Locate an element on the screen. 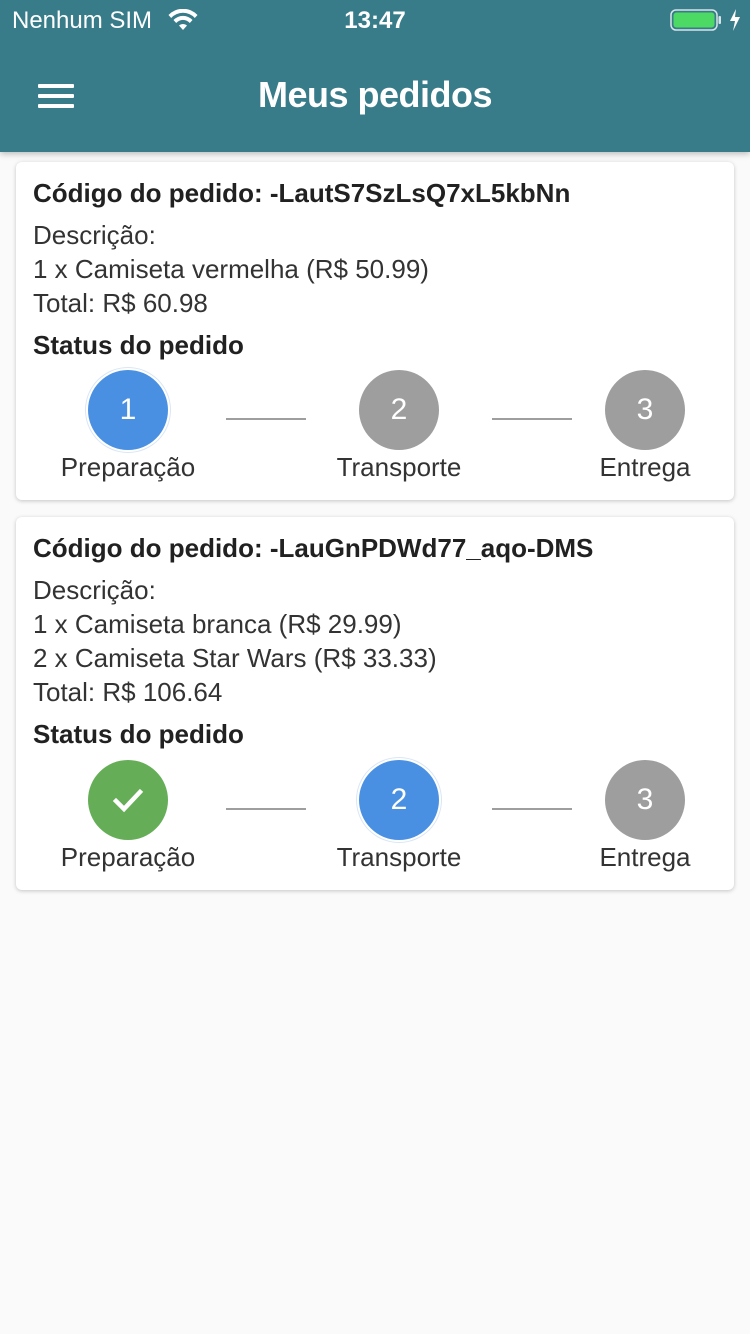 This screenshot has width=750, height=1334. status-bar: Nenhum SIM 13:47 is located at coordinates (375, 20).